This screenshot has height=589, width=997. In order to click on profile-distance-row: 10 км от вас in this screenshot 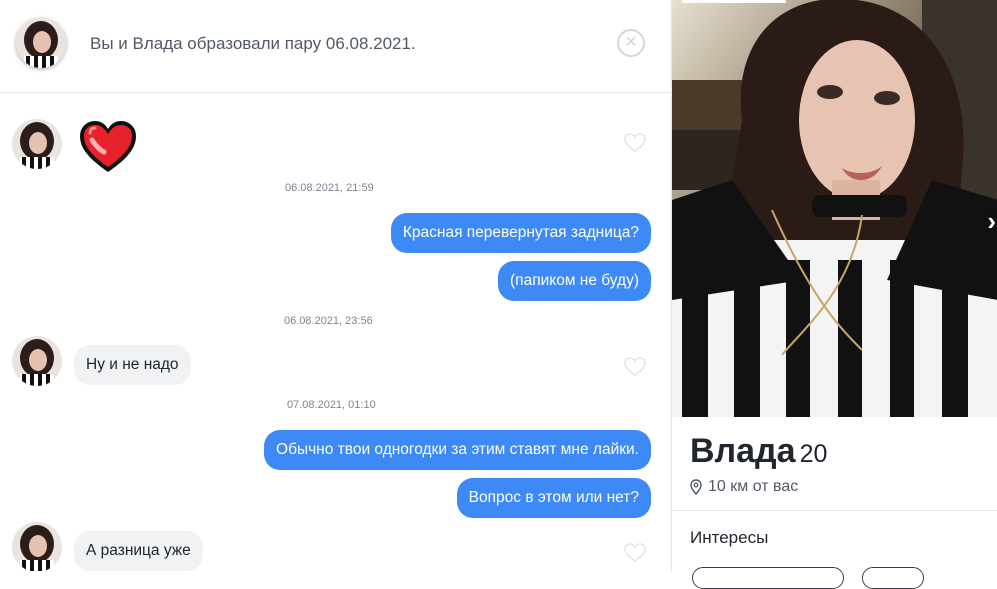, I will do `click(744, 487)`.